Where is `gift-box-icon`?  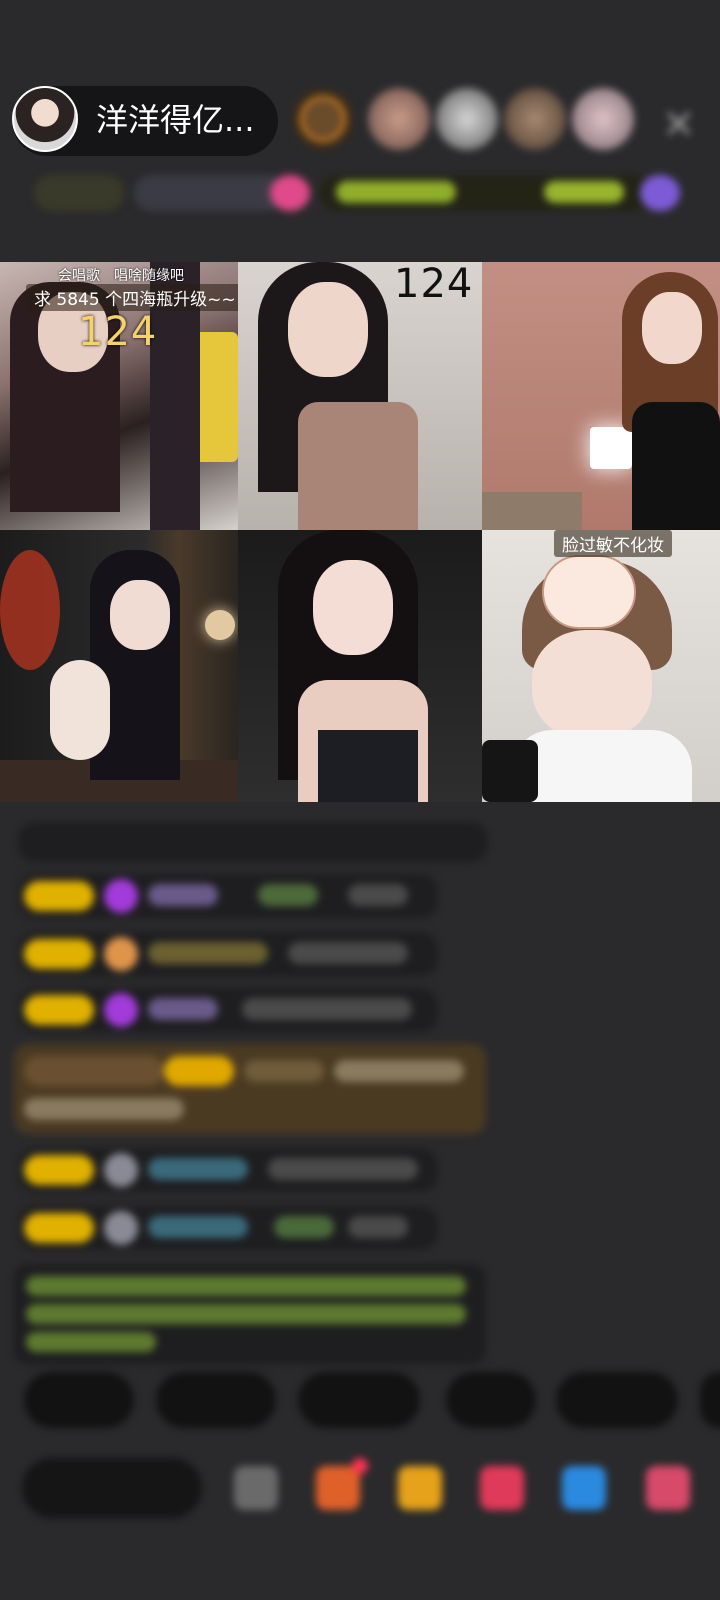 gift-box-icon is located at coordinates (420, 1488).